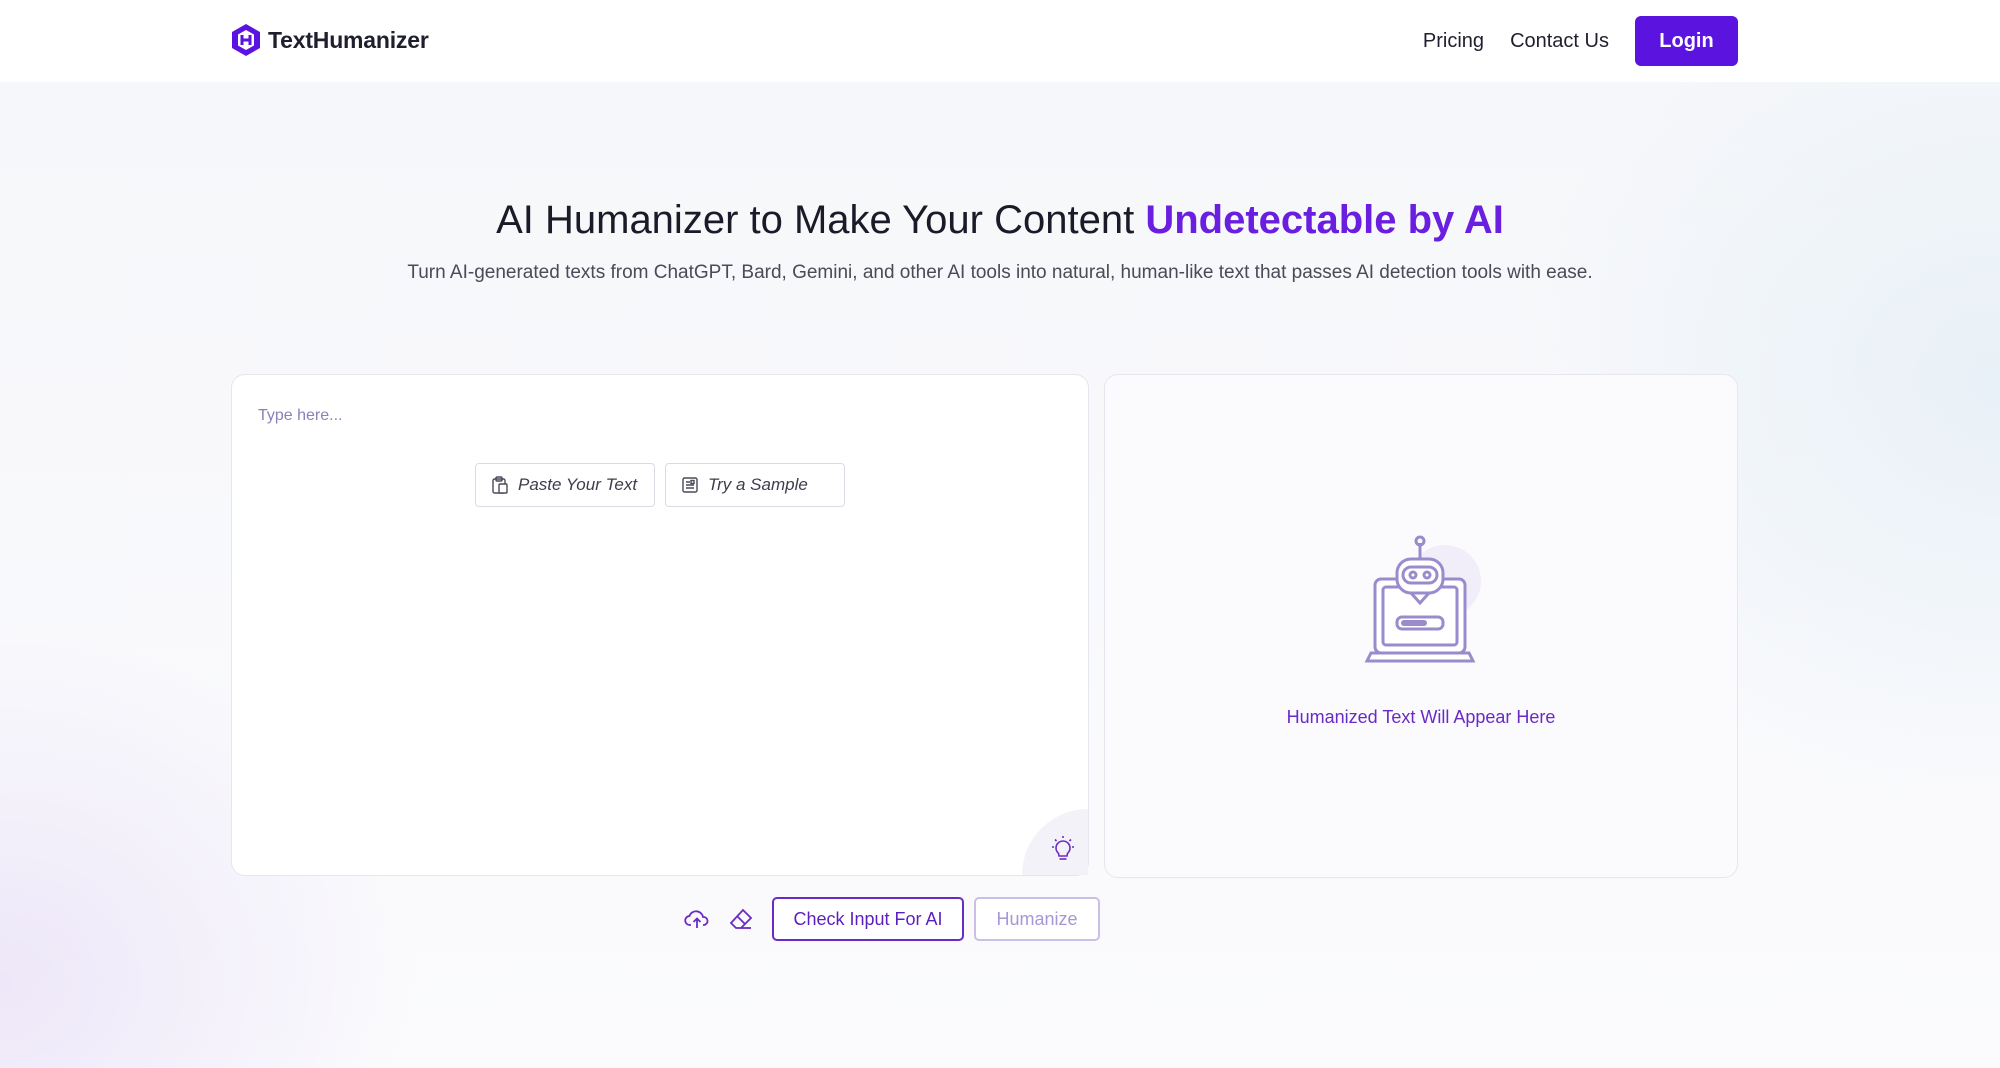  I want to click on texthumanizer-logo-icon, so click(246, 40).